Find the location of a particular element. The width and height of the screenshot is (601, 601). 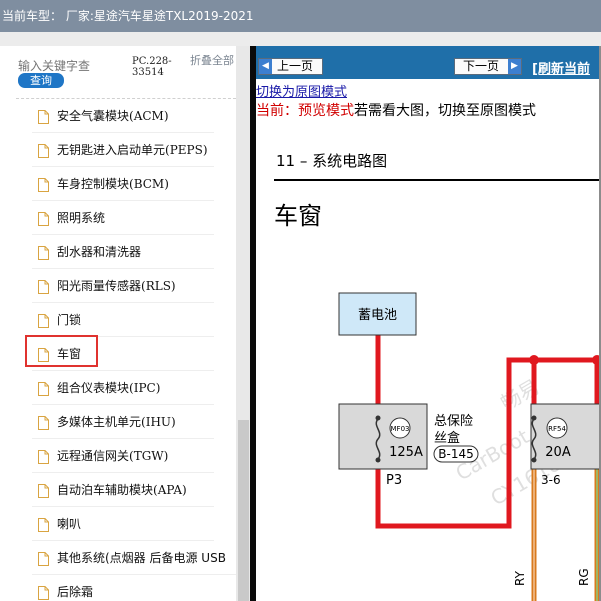

search-input is located at coordinates (72, 66).